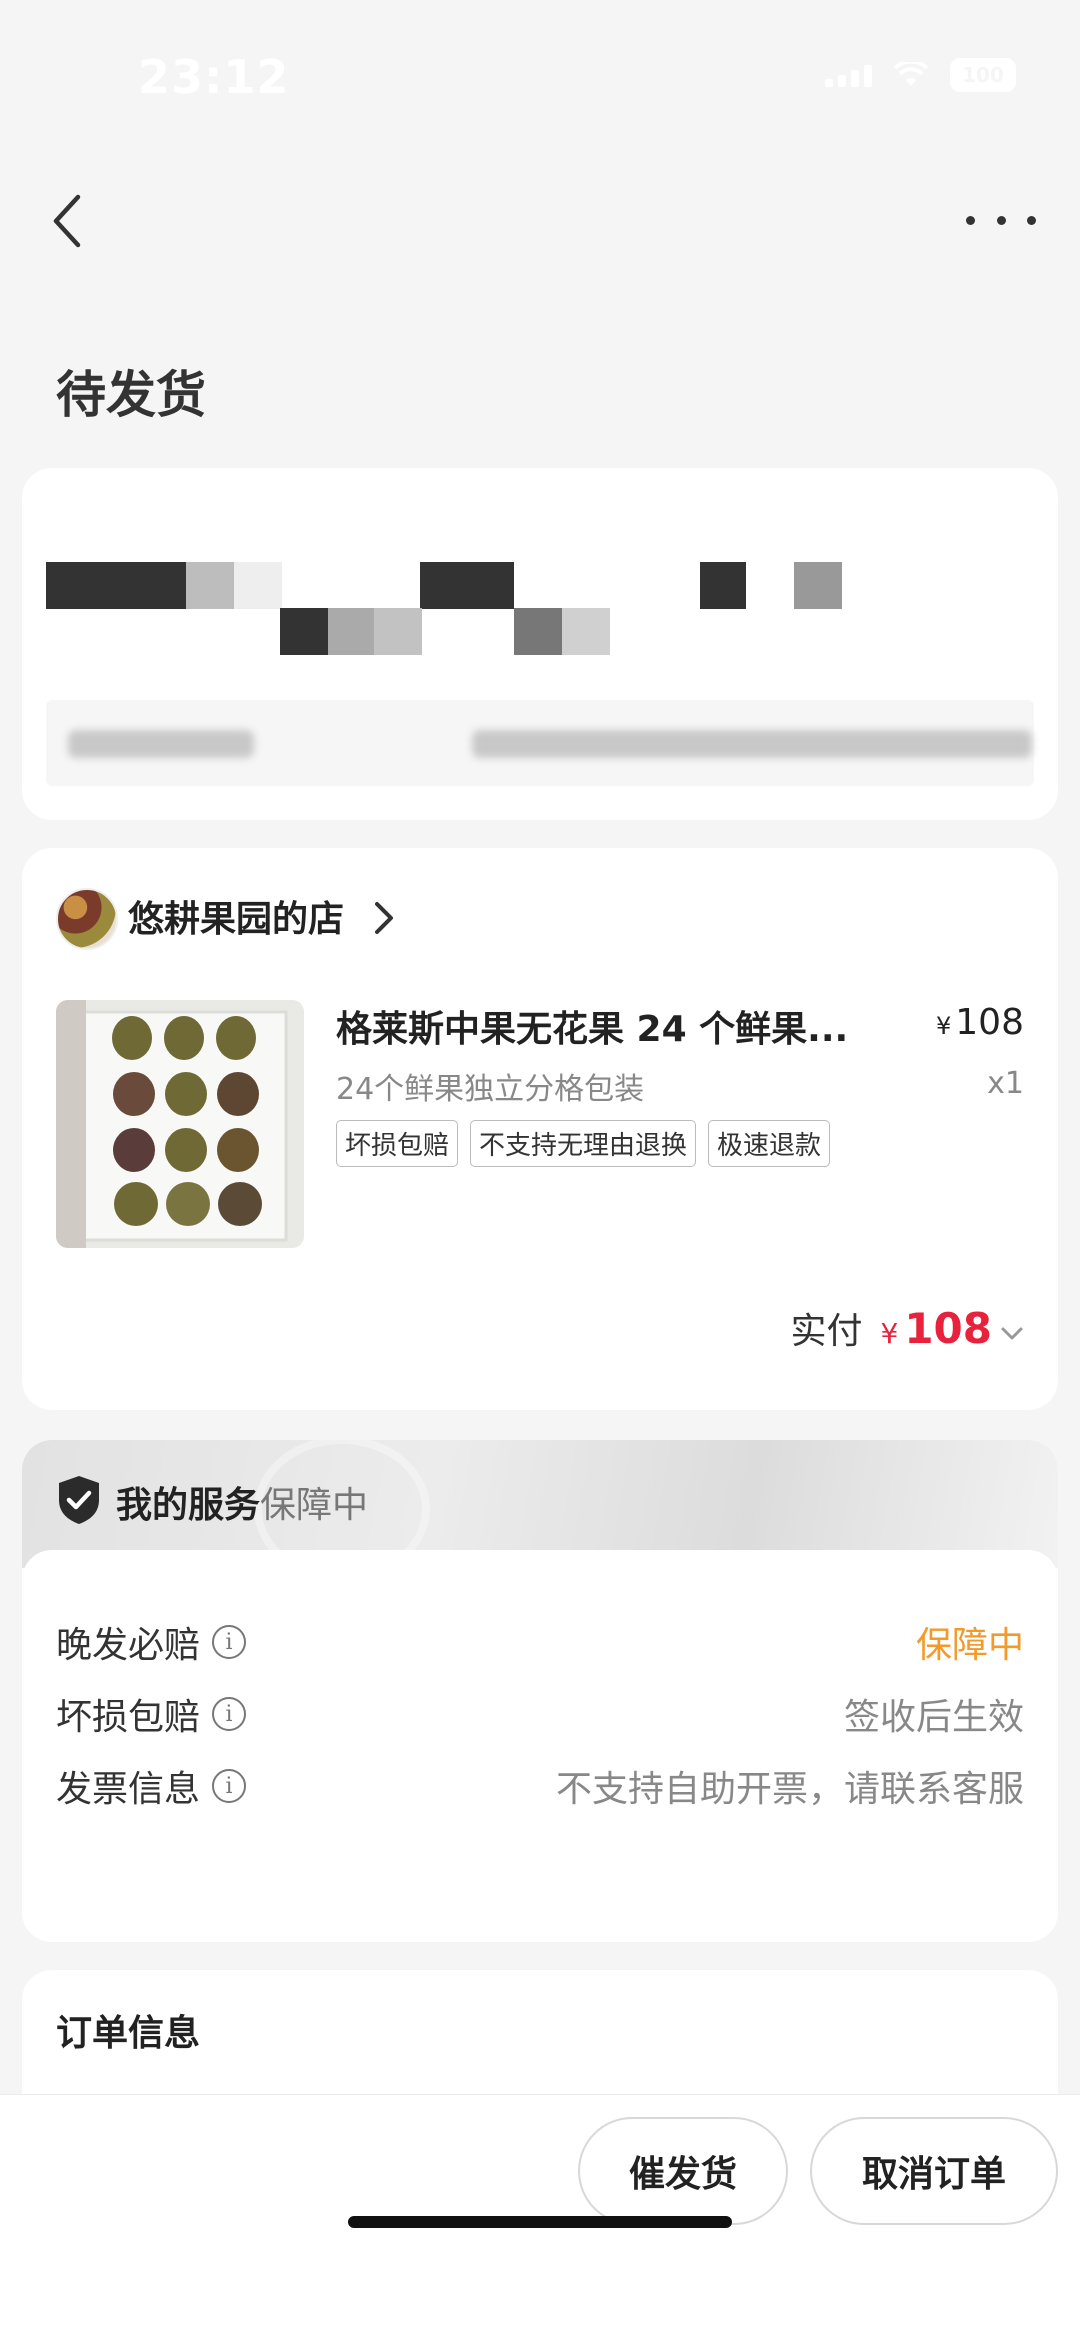  I want to click on battery-icon: 100, so click(983, 75).